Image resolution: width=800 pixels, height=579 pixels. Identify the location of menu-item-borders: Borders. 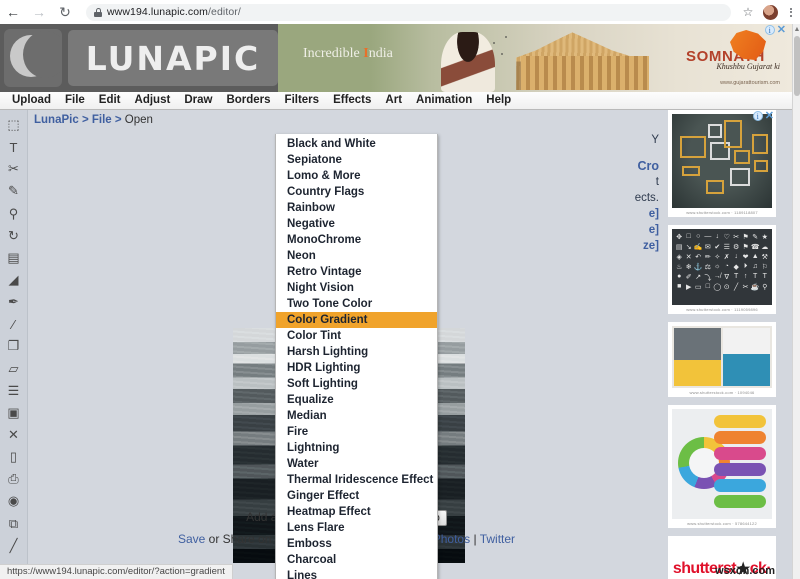
(248, 100).